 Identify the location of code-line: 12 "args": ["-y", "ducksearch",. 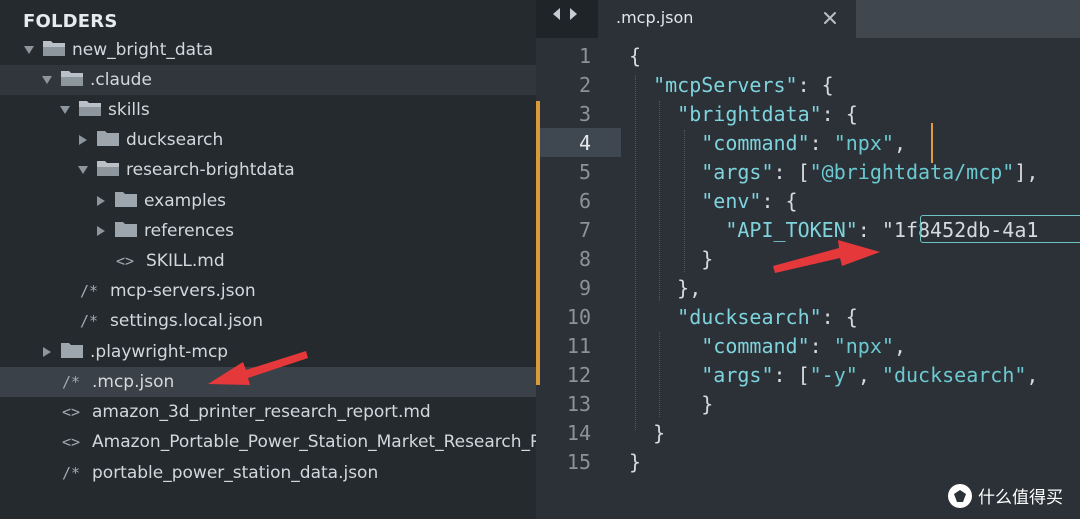
(808, 375).